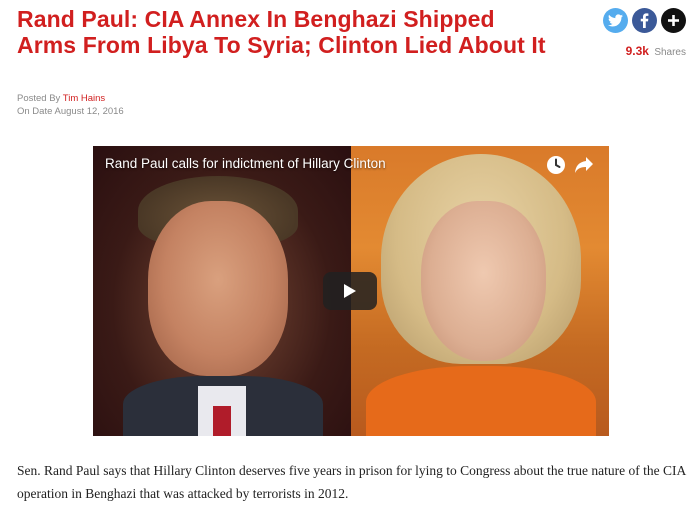  I want to click on video-share-button, so click(584, 165).